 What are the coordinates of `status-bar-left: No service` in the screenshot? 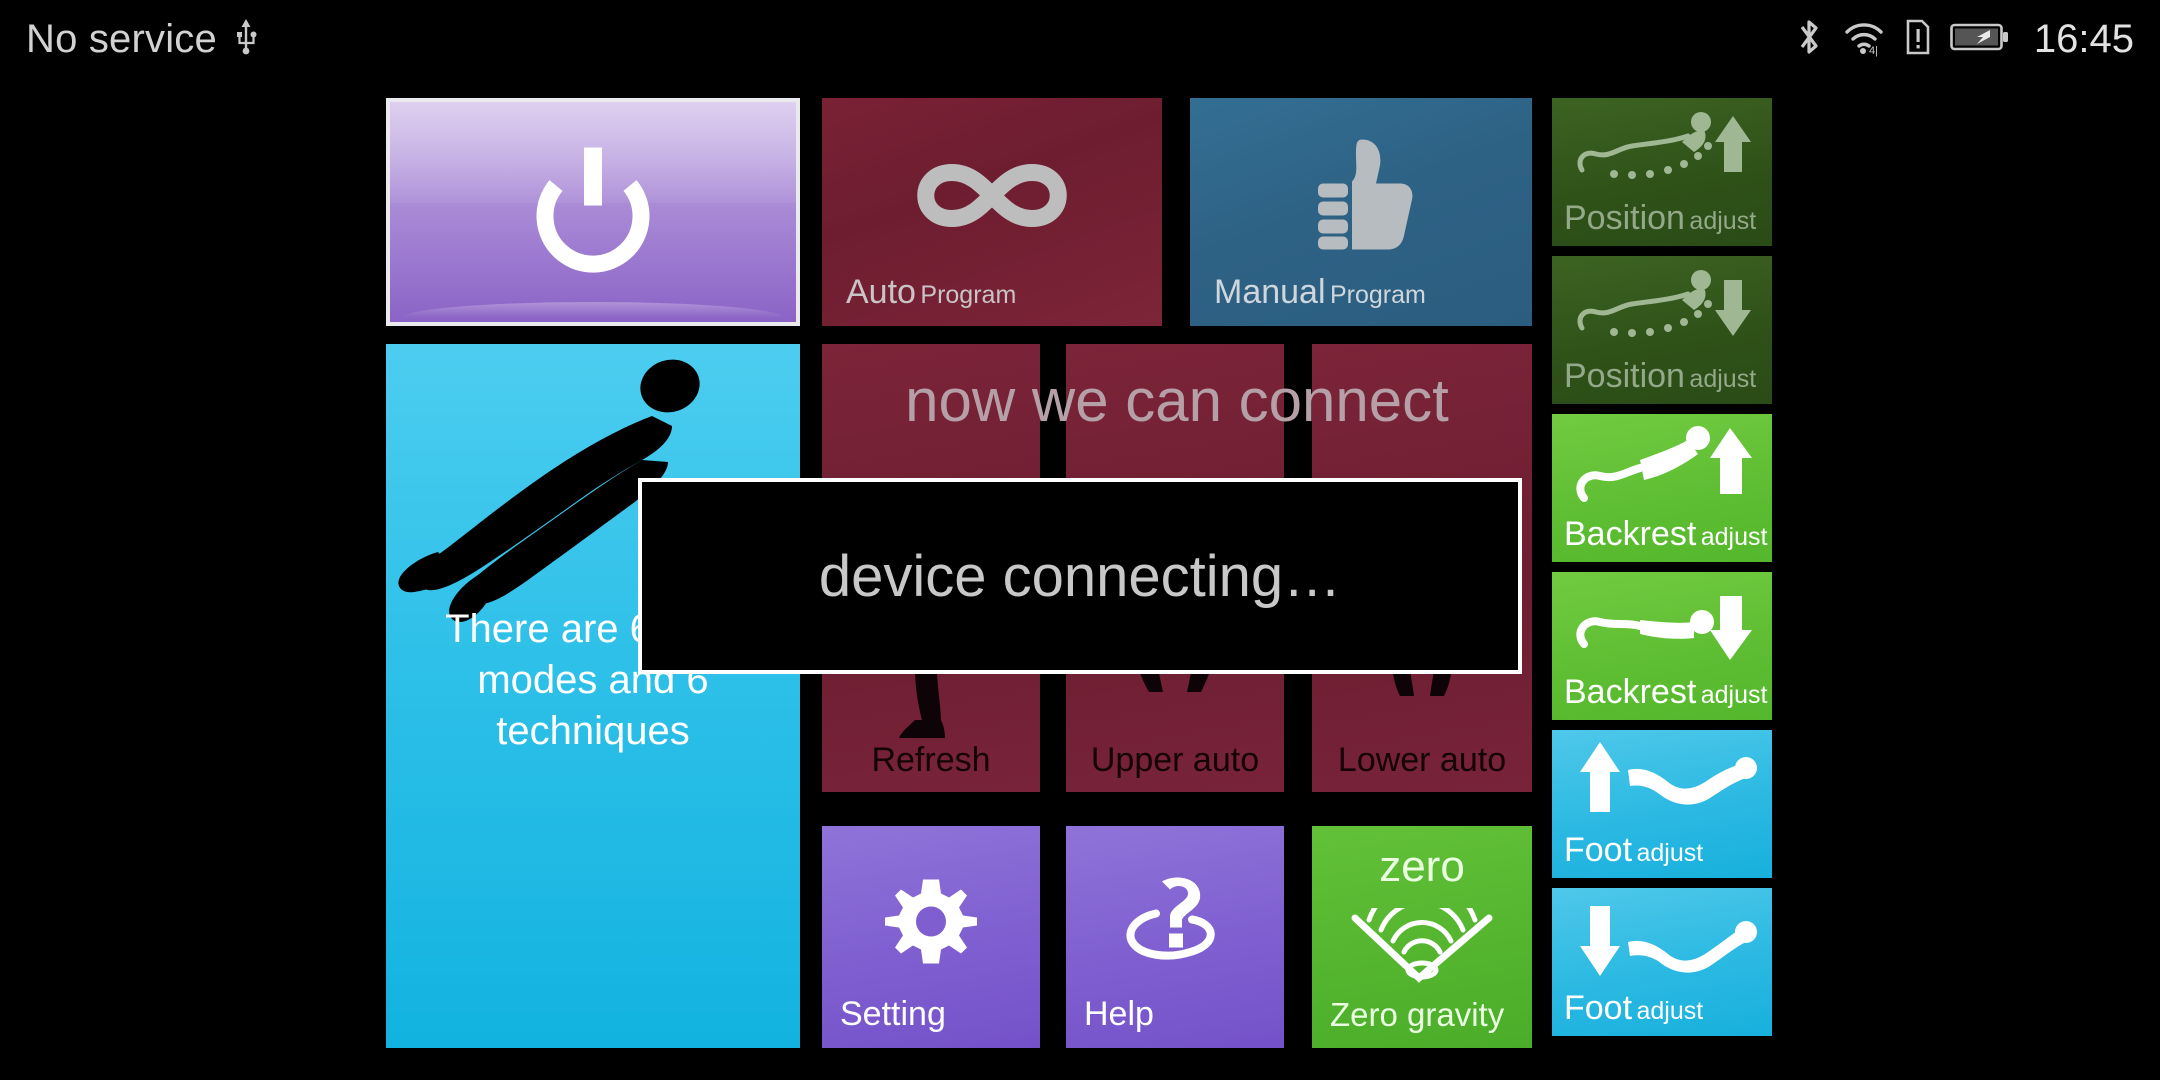 It's located at (142, 39).